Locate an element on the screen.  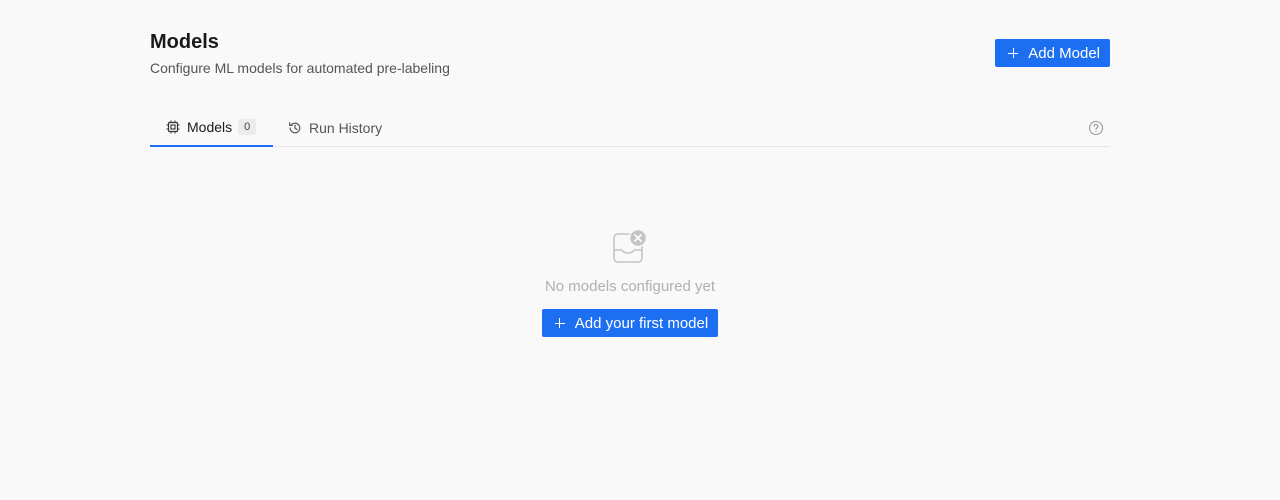
page-title: Models is located at coordinates (184, 42).